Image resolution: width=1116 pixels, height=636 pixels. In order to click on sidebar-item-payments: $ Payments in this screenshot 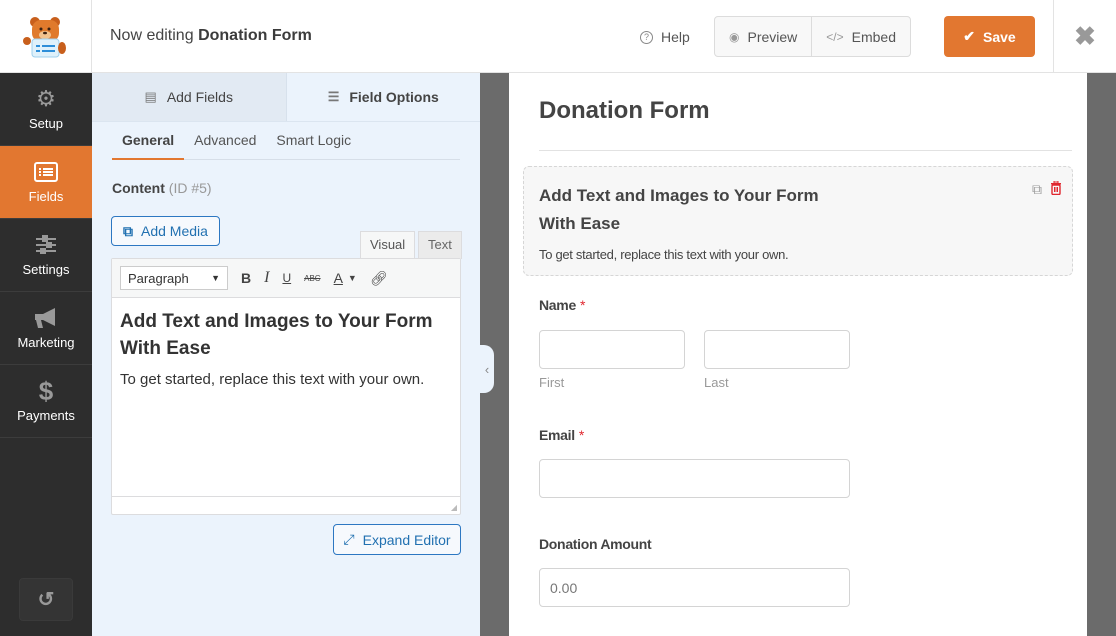, I will do `click(46, 401)`.